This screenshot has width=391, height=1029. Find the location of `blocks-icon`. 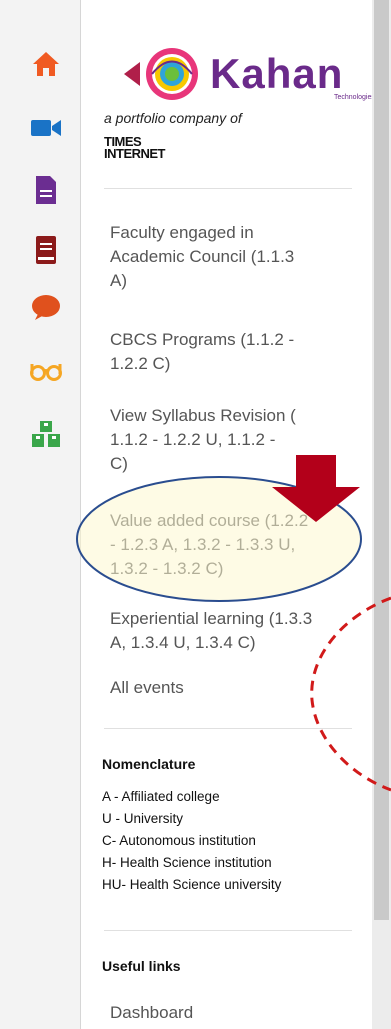

blocks-icon is located at coordinates (46, 434).